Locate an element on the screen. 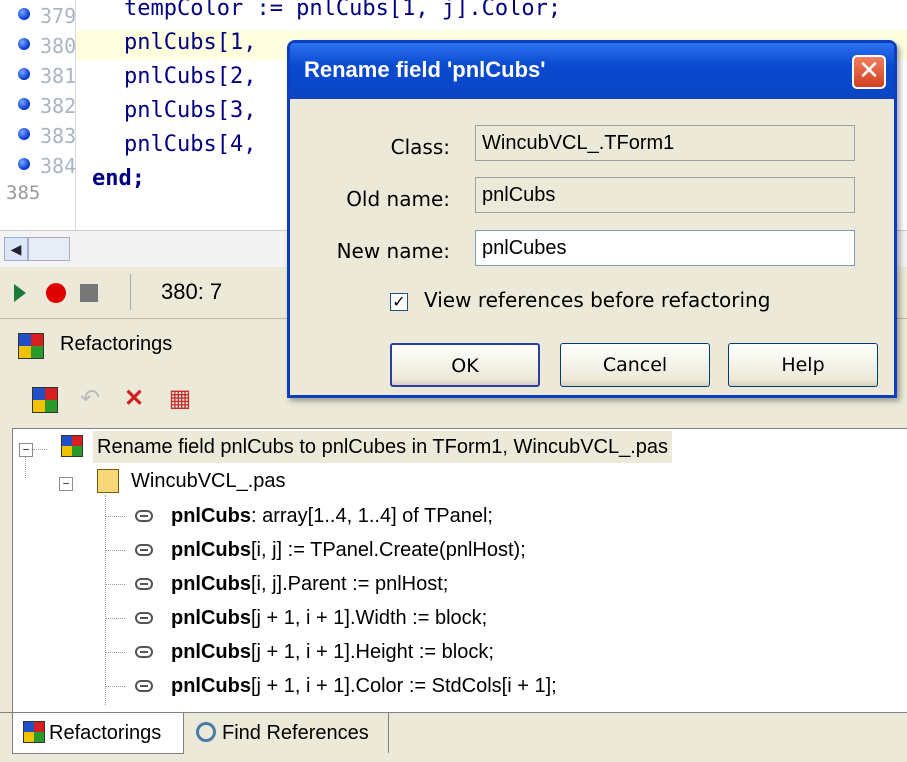 The image size is (907, 762). find-references-icon is located at coordinates (206, 732).